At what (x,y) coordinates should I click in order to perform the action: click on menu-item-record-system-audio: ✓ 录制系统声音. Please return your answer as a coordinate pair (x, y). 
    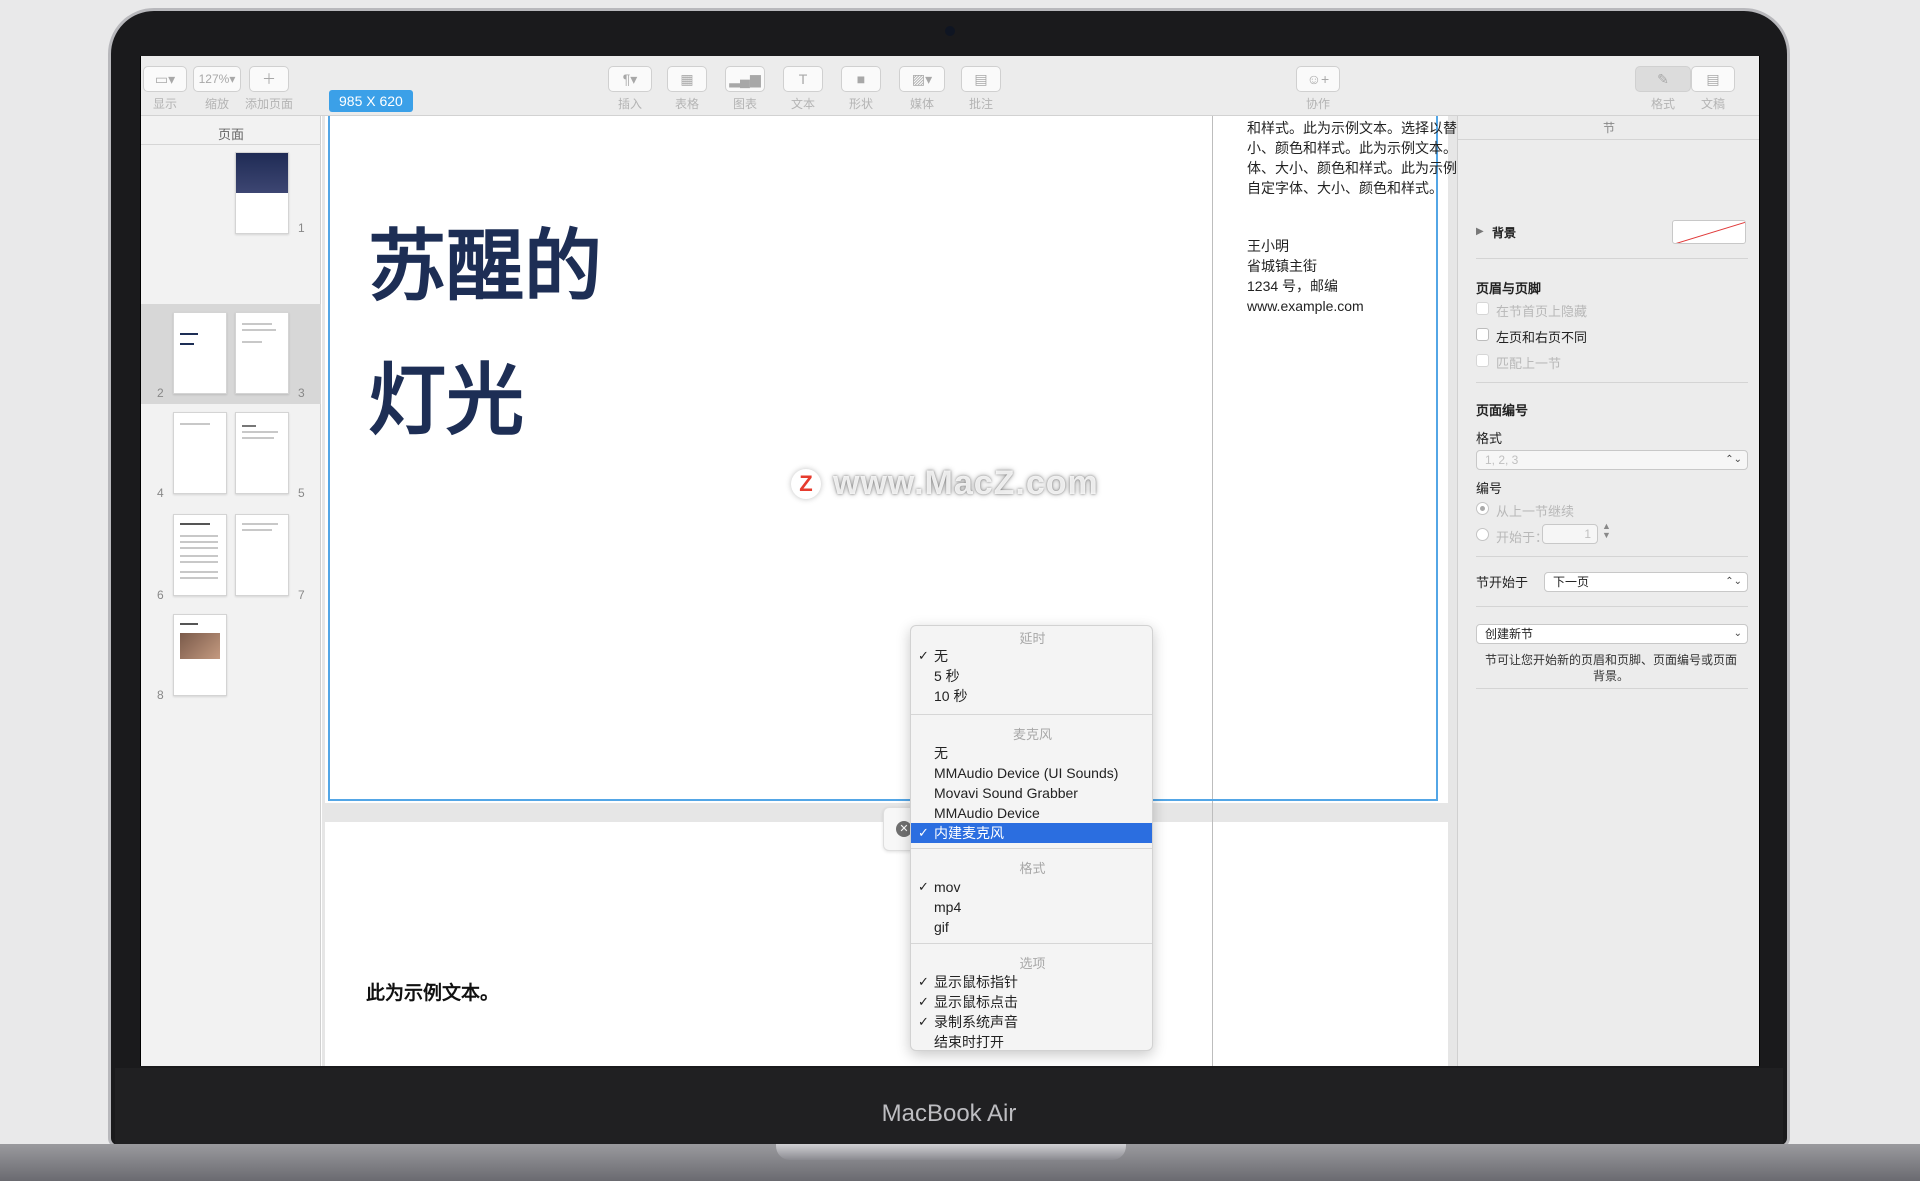
    Looking at the image, I should click on (1031, 1022).